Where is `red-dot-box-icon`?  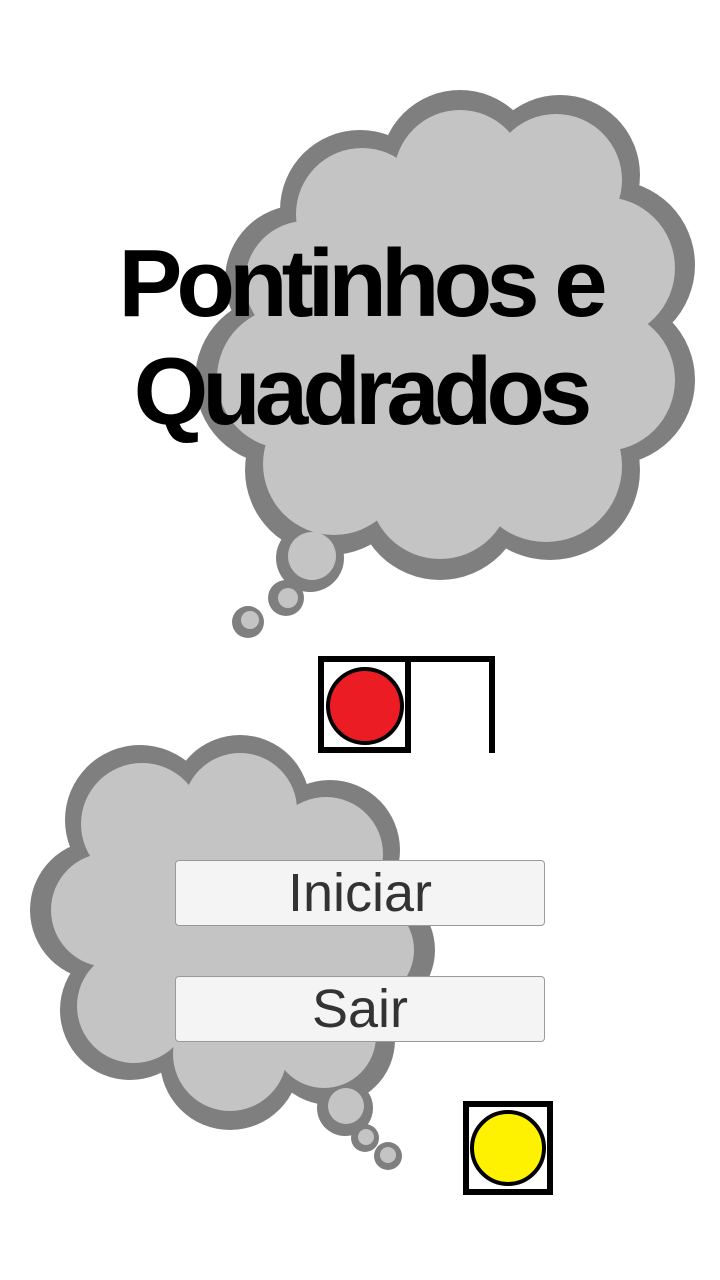
red-dot-box-icon is located at coordinates (406, 704).